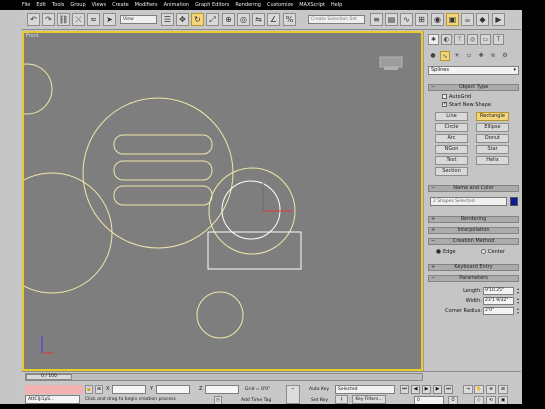  What do you see at coordinates (473, 219) in the screenshot?
I see `rendering-rollout: + Rendering` at bounding box center [473, 219].